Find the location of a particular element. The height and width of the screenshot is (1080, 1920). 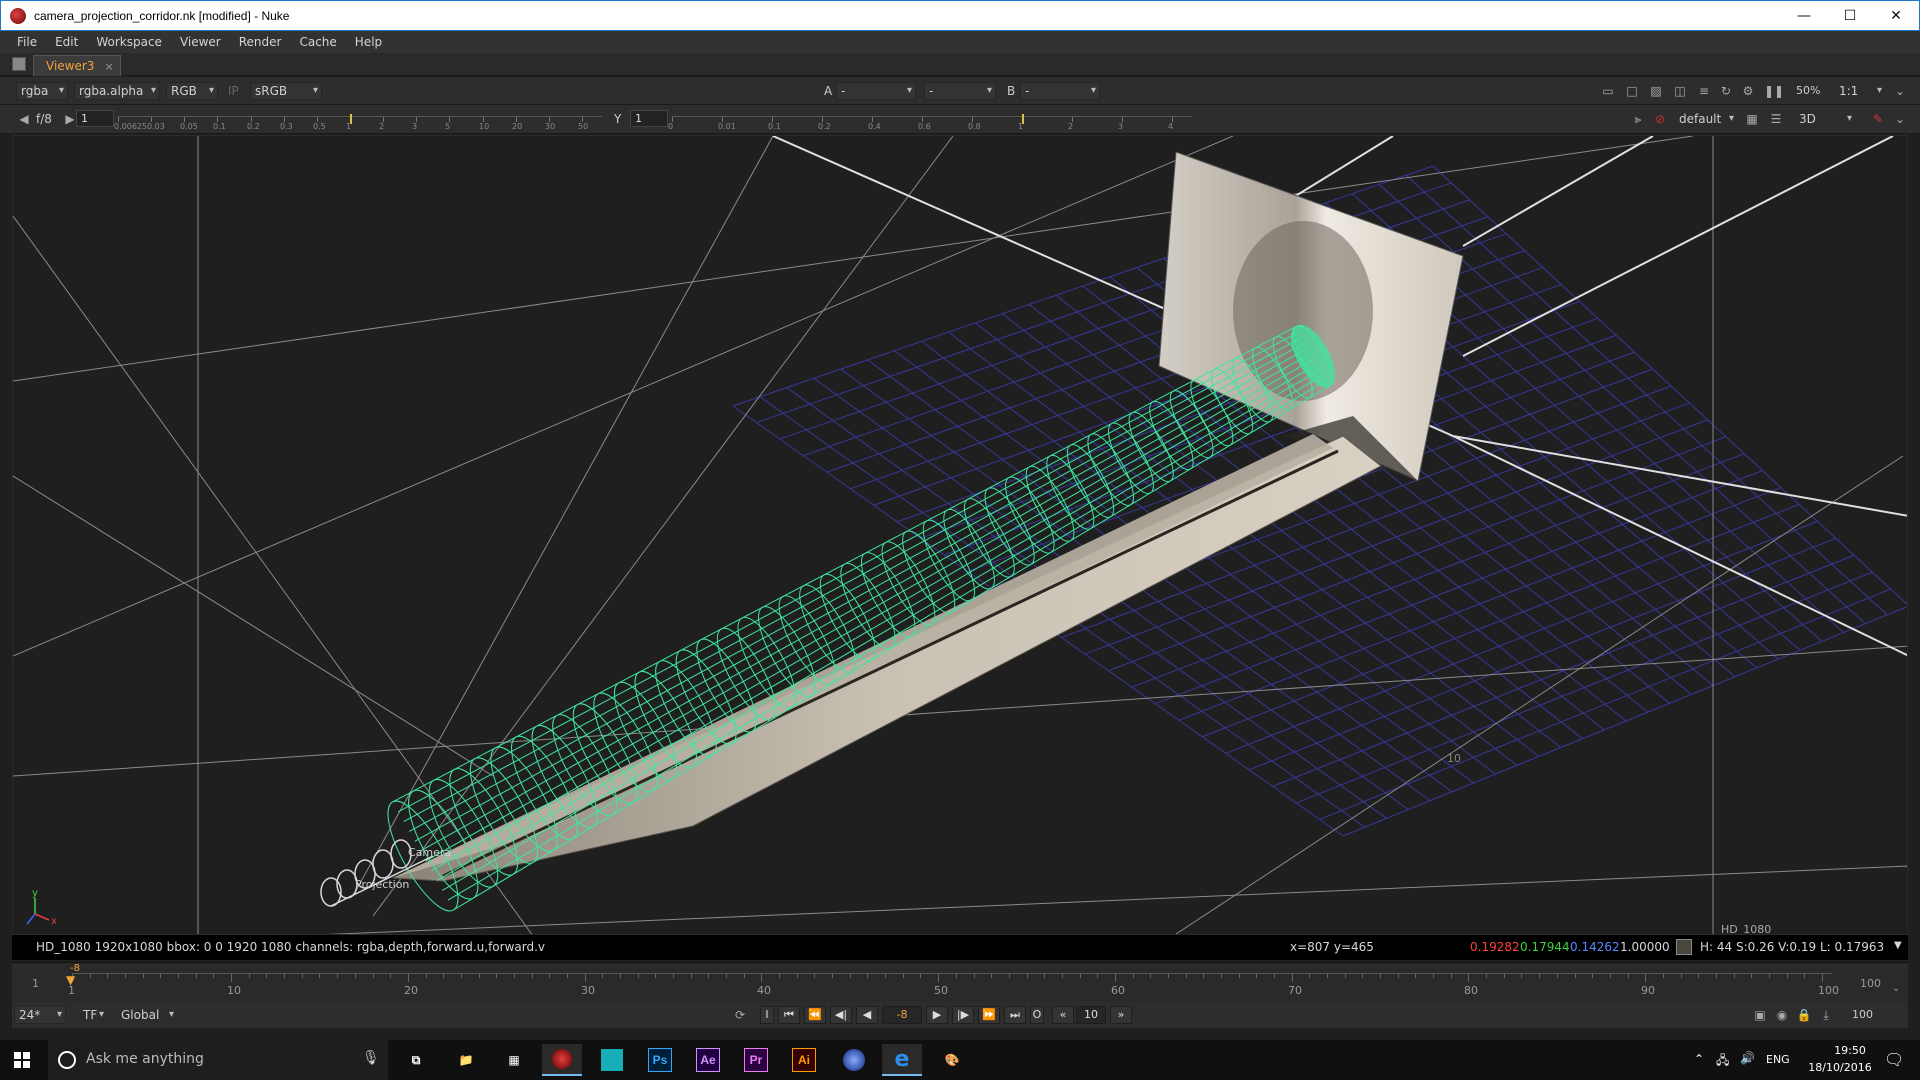

lock-icon: 🔒 is located at coordinates (1804, 1015).